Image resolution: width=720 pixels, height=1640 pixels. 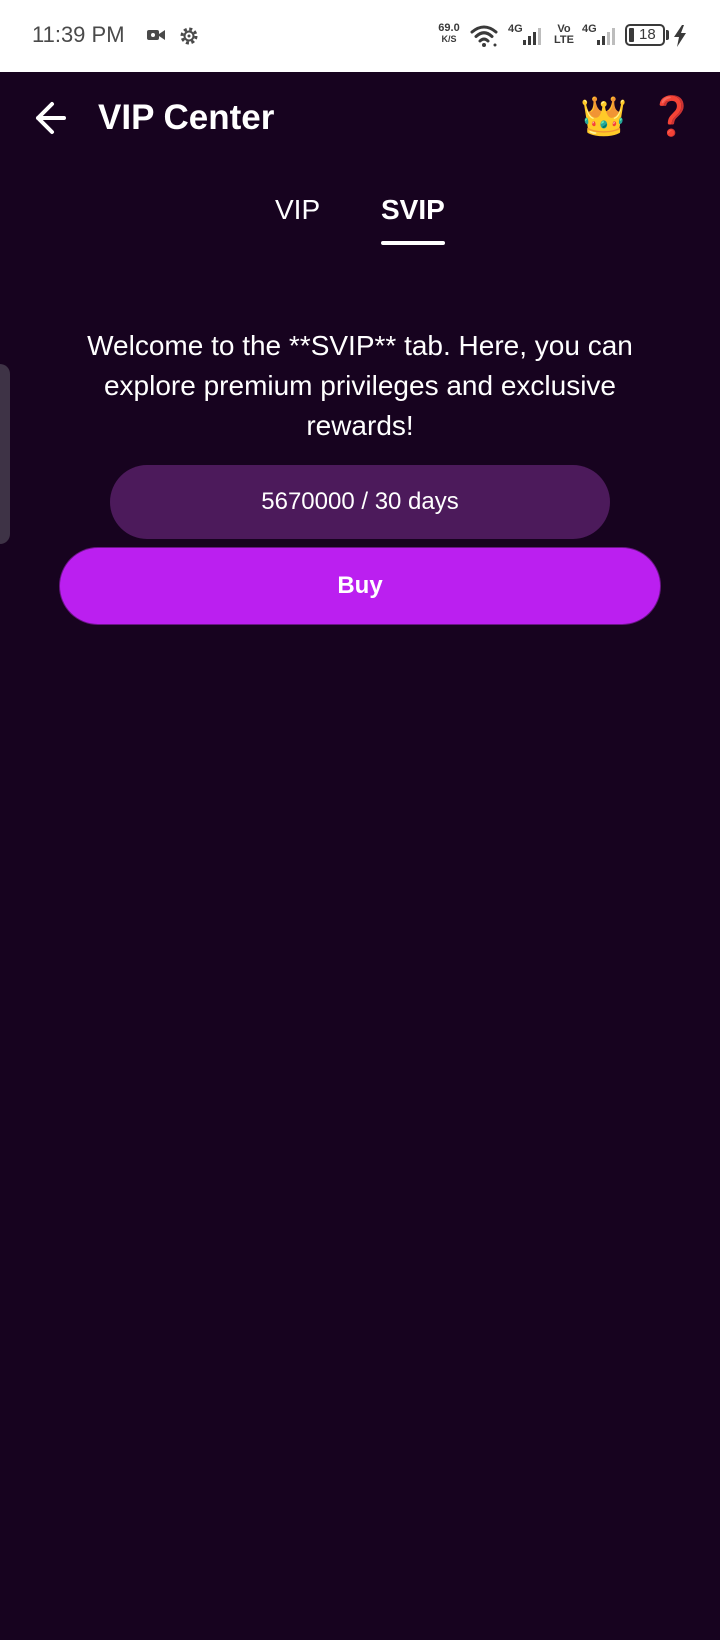 I want to click on volte-bottom: LTE, so click(x=564, y=40).